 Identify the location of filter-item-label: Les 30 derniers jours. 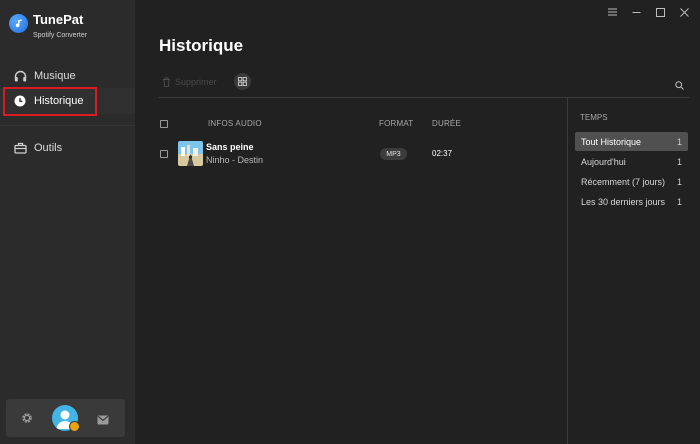
(623, 201).